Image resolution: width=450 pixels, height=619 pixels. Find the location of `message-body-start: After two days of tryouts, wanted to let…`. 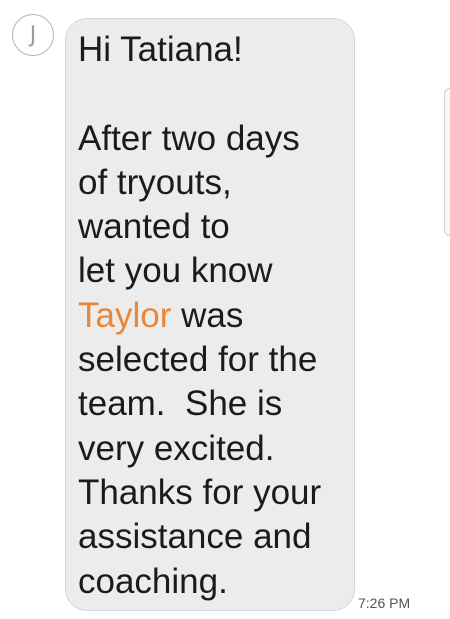

message-body-start: After two days of tryouts, wanted to let… is located at coordinates (189, 204).